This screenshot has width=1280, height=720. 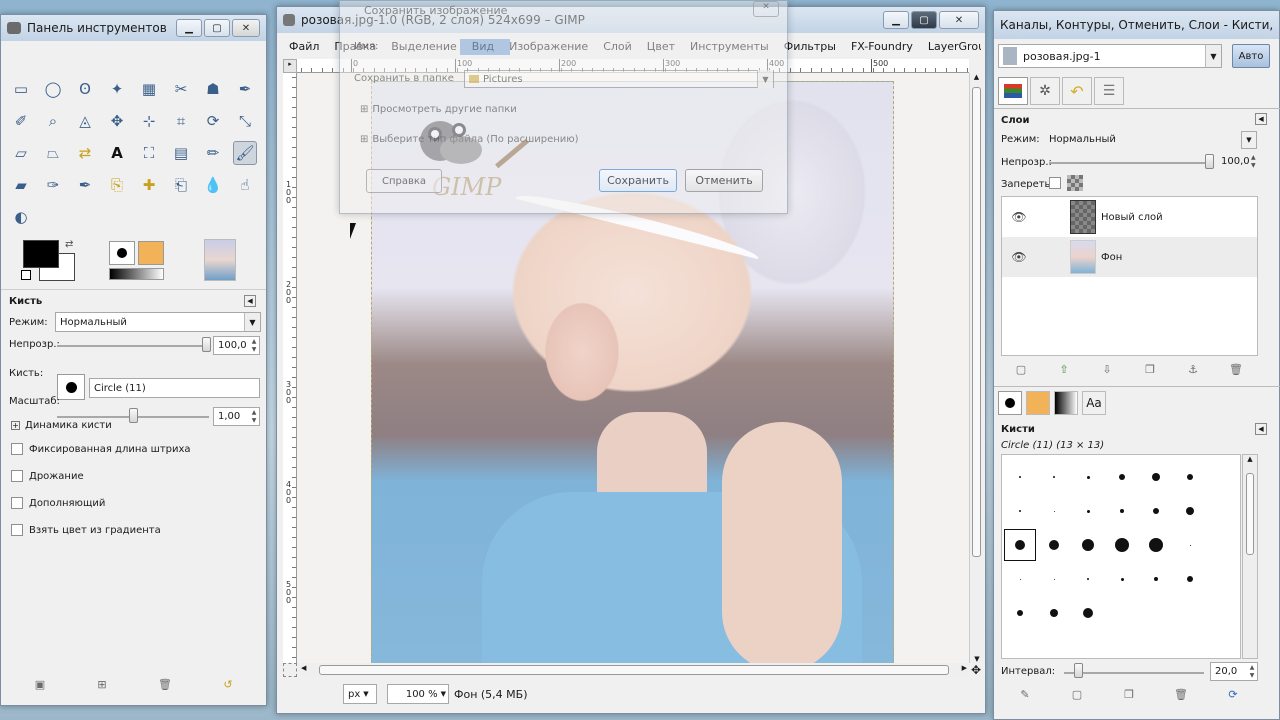 I want to click on brush-select-button, so click(x=71, y=387).